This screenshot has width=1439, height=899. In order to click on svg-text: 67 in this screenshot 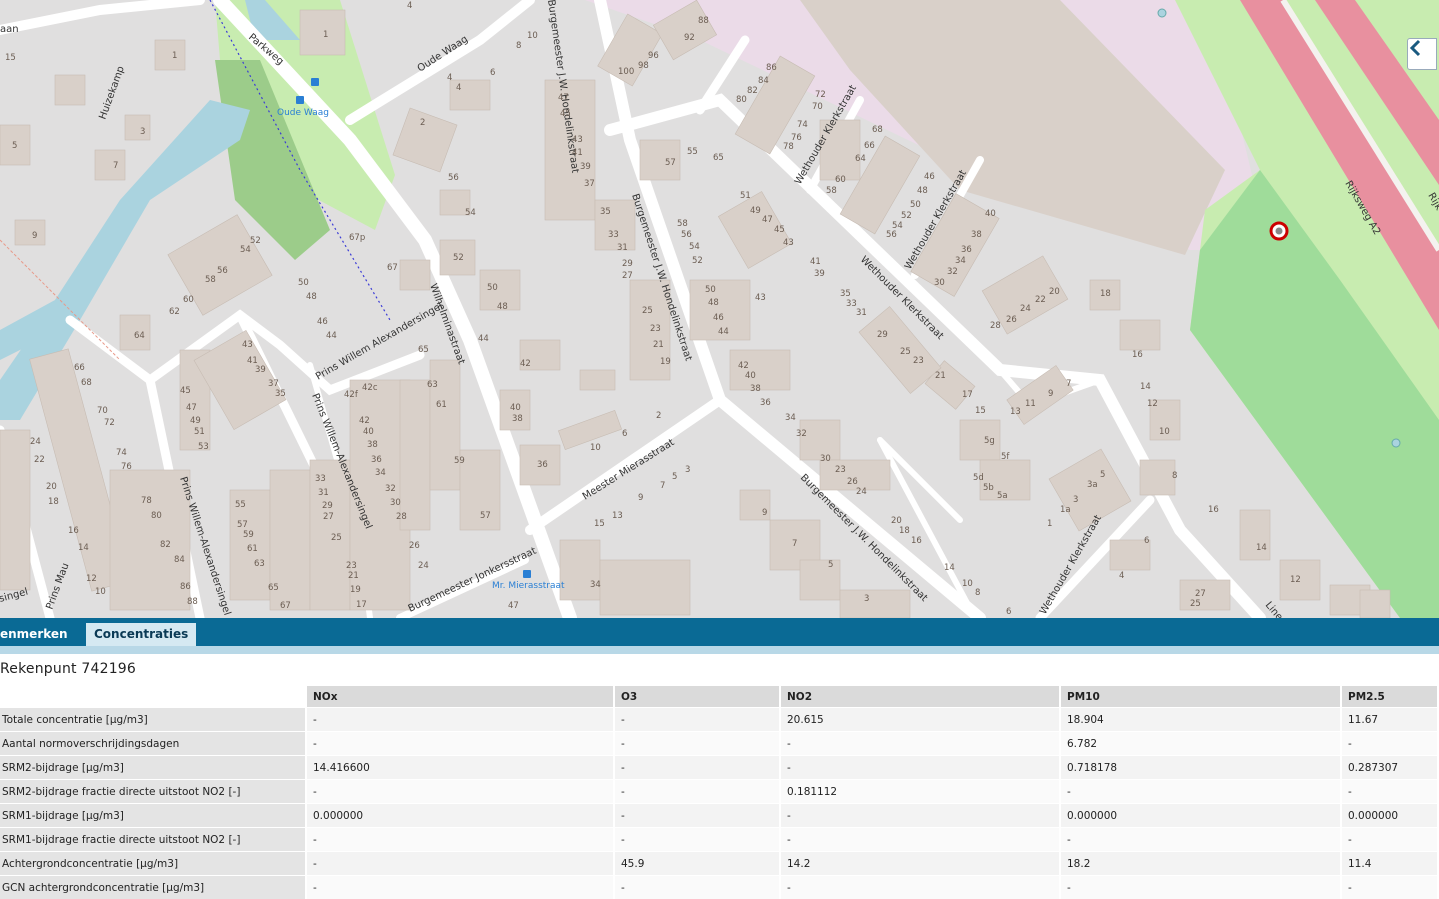, I will do `click(285, 606)`.